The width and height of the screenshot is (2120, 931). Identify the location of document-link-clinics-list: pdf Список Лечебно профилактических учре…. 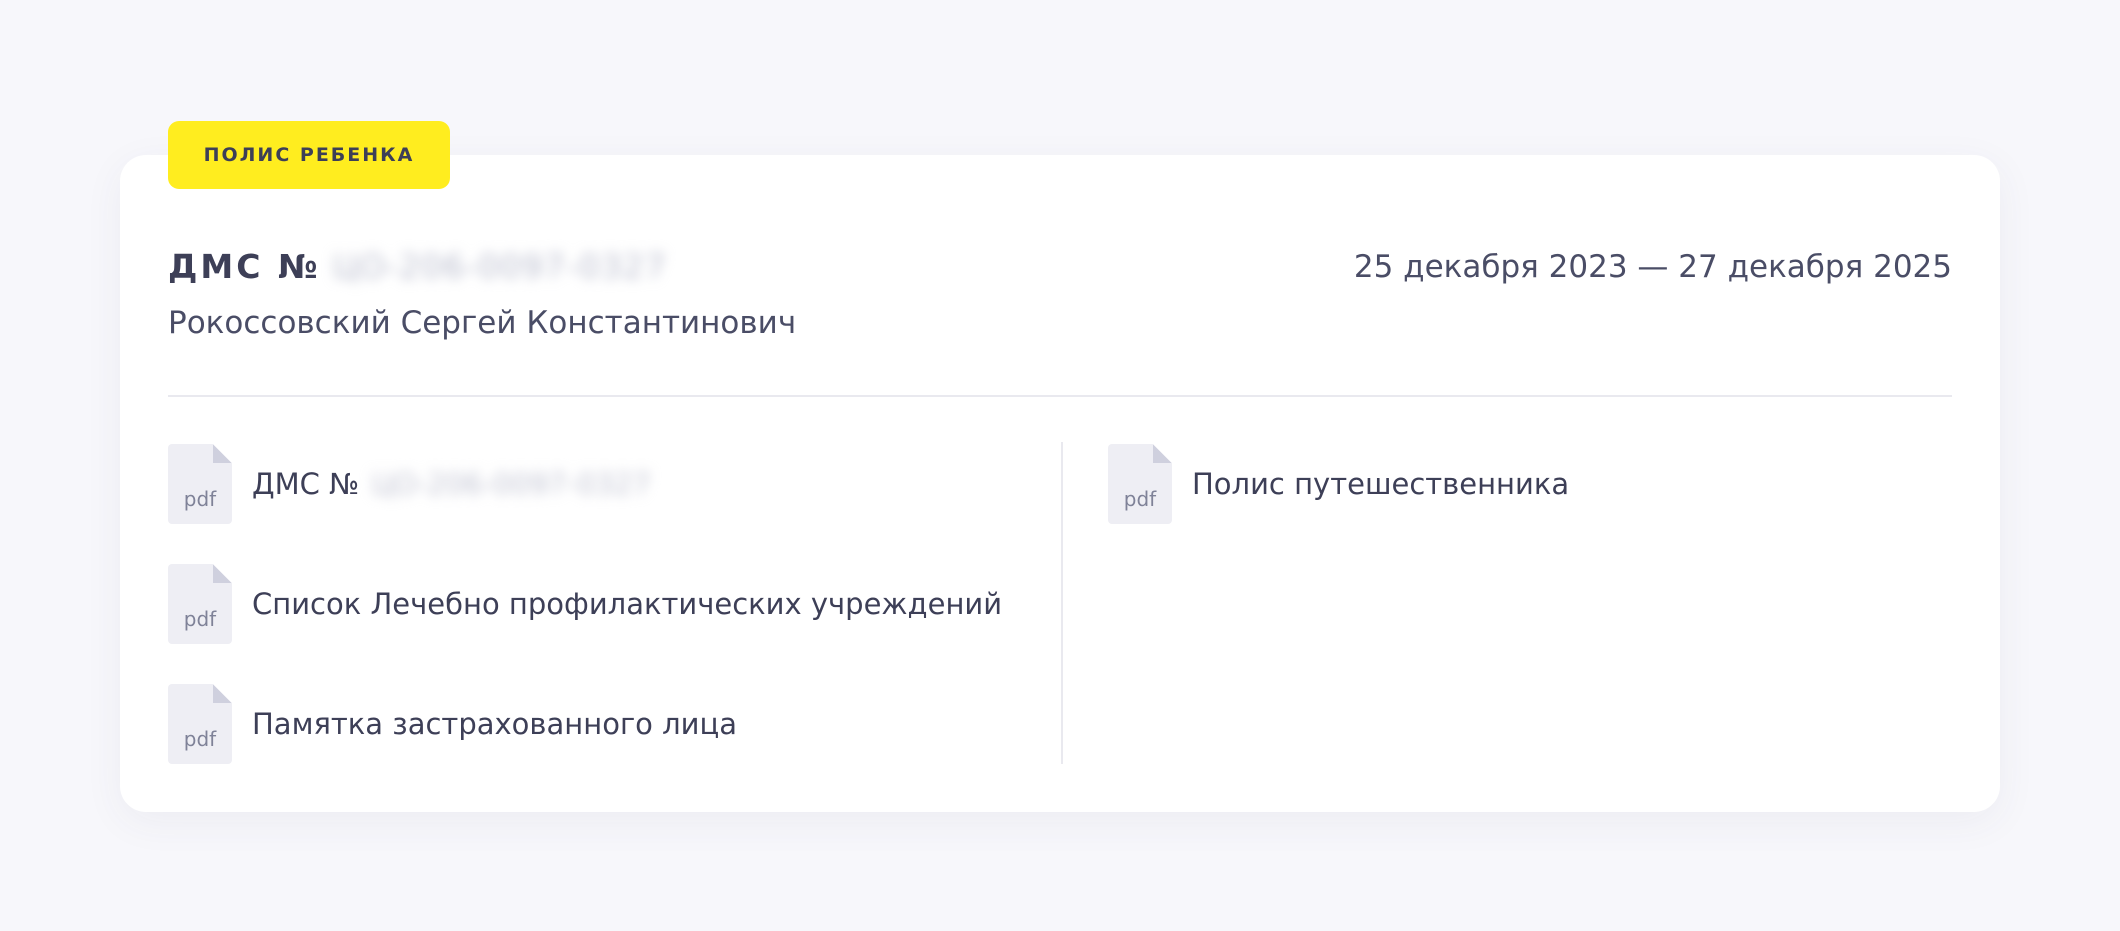
(585, 604).